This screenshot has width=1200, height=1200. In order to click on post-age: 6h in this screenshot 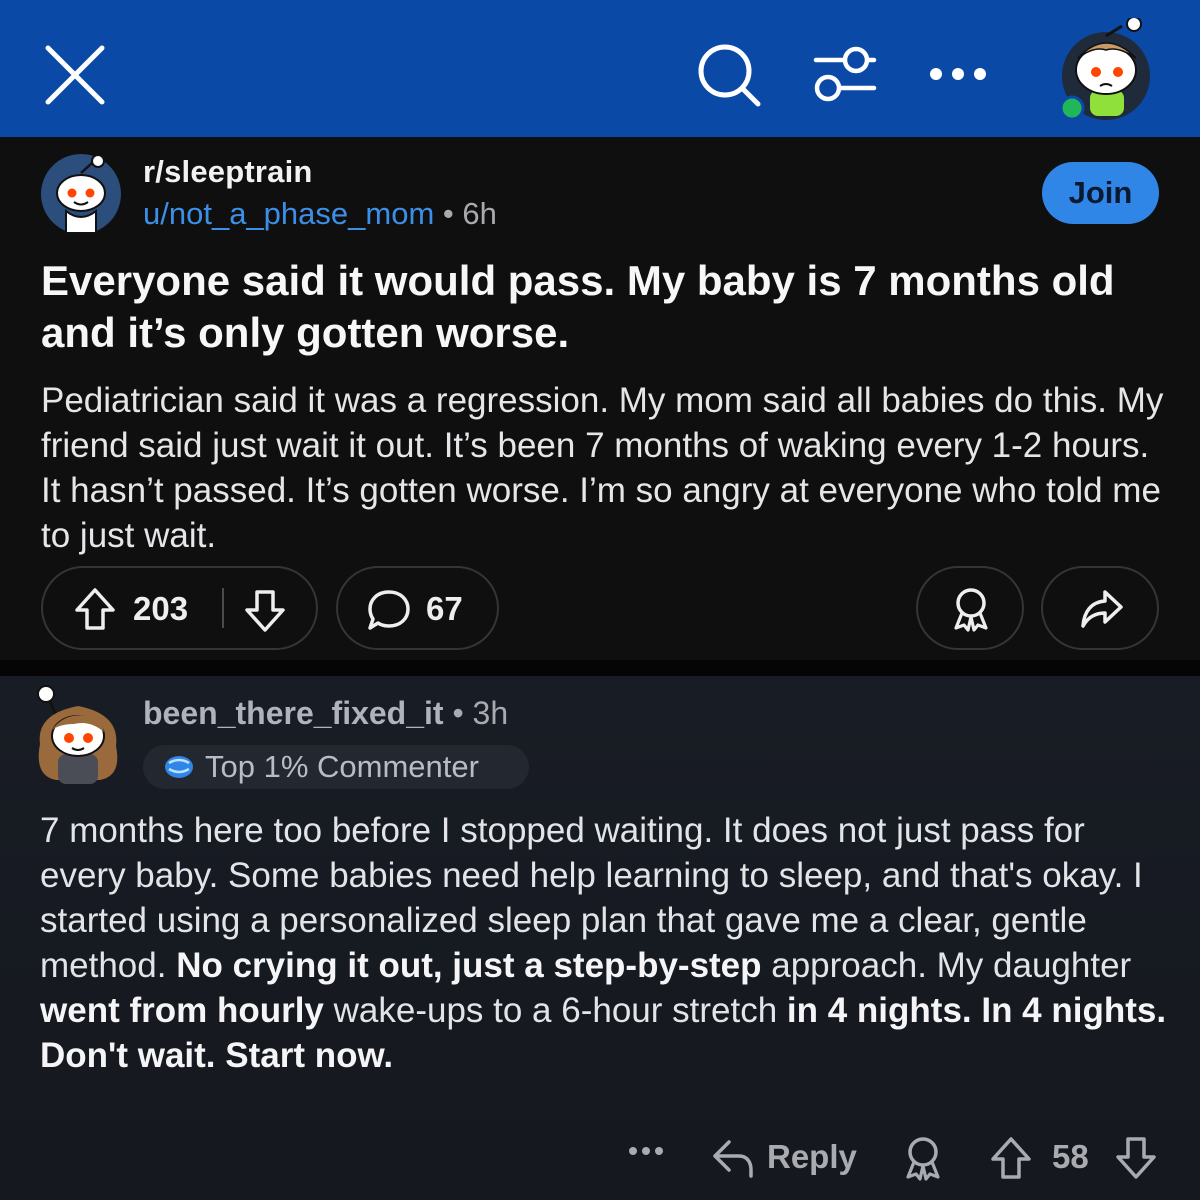, I will do `click(479, 213)`.